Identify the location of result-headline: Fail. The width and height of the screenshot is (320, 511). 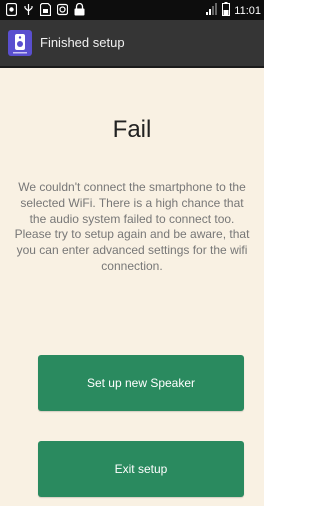
(132, 129).